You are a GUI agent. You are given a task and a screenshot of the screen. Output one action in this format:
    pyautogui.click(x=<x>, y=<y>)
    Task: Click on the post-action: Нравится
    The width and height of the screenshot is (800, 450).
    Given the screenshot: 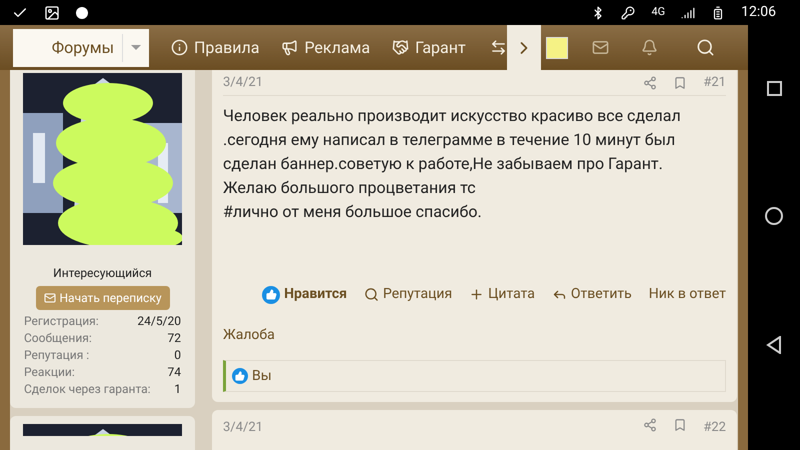 What is the action you would take?
    pyautogui.click(x=304, y=294)
    